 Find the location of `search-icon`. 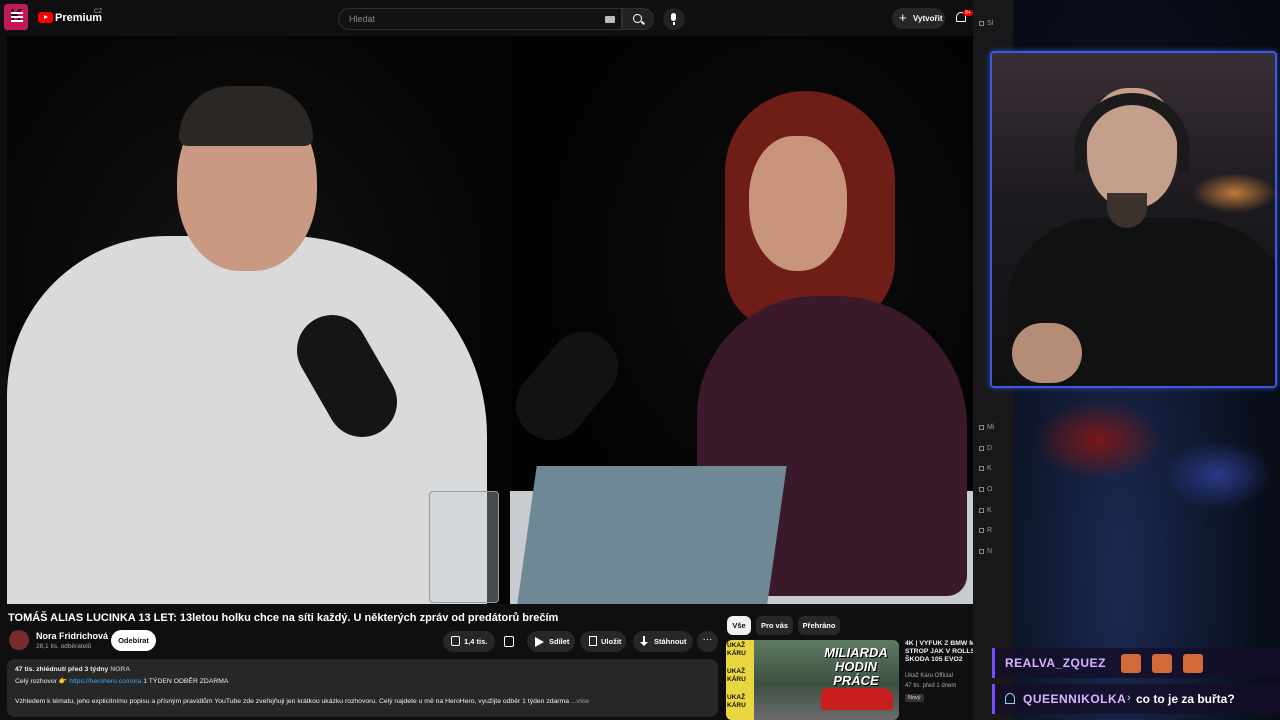

search-icon is located at coordinates (637, 18).